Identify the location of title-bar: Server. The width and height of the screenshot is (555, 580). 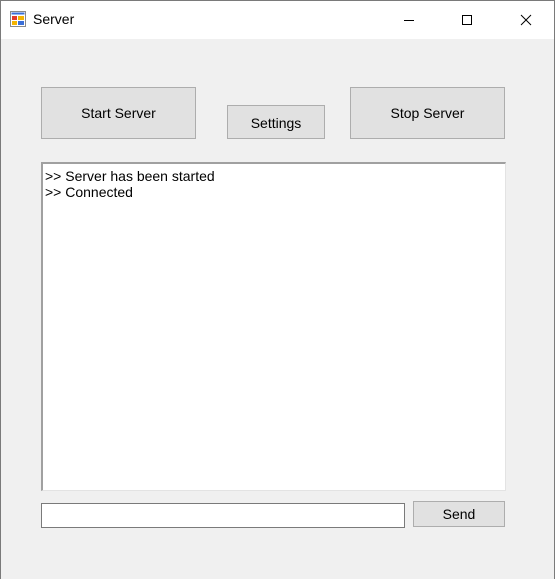
(277, 20).